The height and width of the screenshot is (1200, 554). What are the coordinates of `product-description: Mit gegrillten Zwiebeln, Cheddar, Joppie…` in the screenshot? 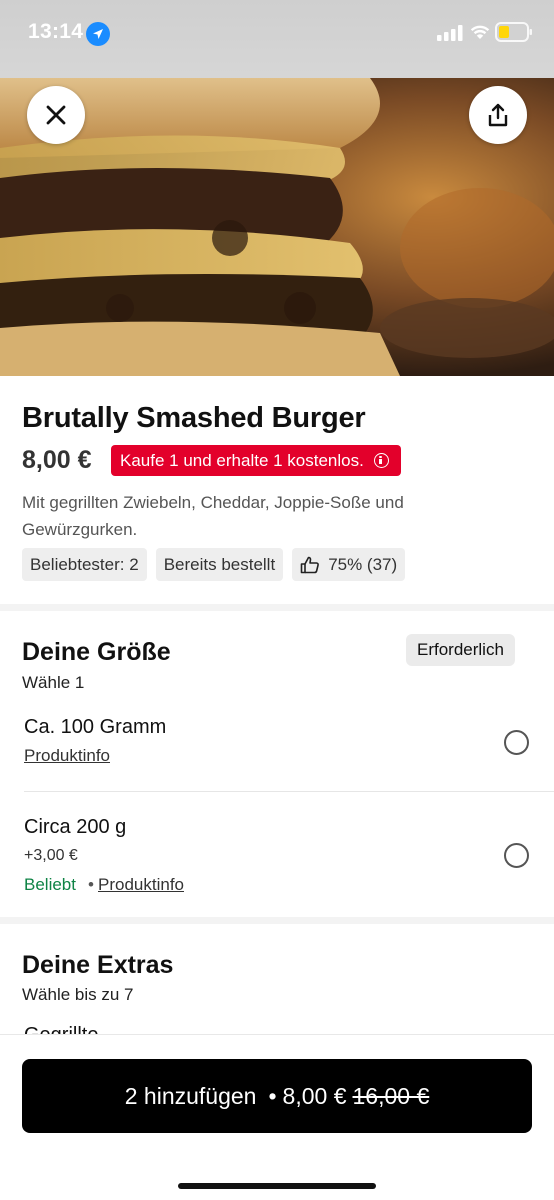 It's located at (213, 516).